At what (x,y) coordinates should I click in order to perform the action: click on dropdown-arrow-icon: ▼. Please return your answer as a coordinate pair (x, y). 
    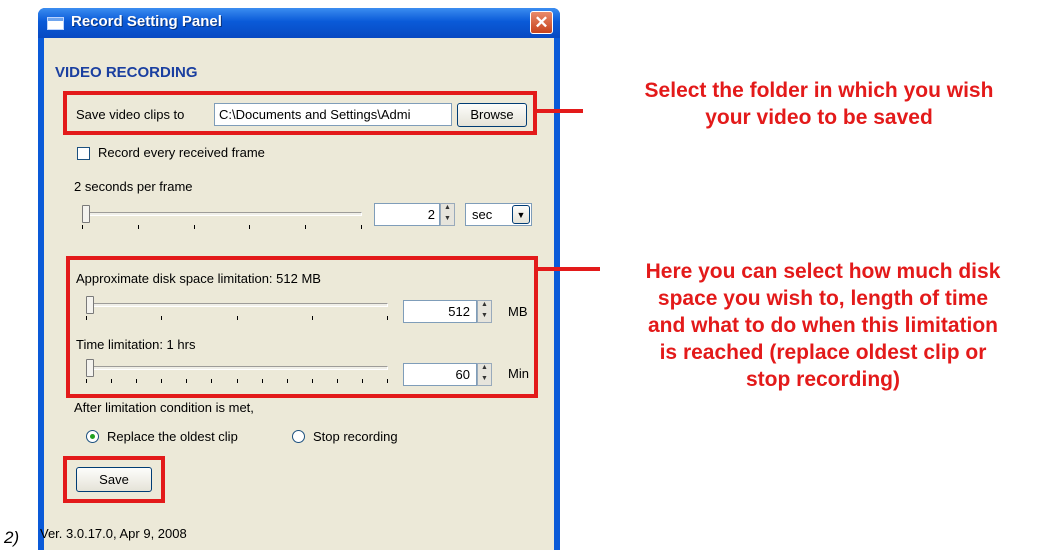
    Looking at the image, I should click on (521, 214).